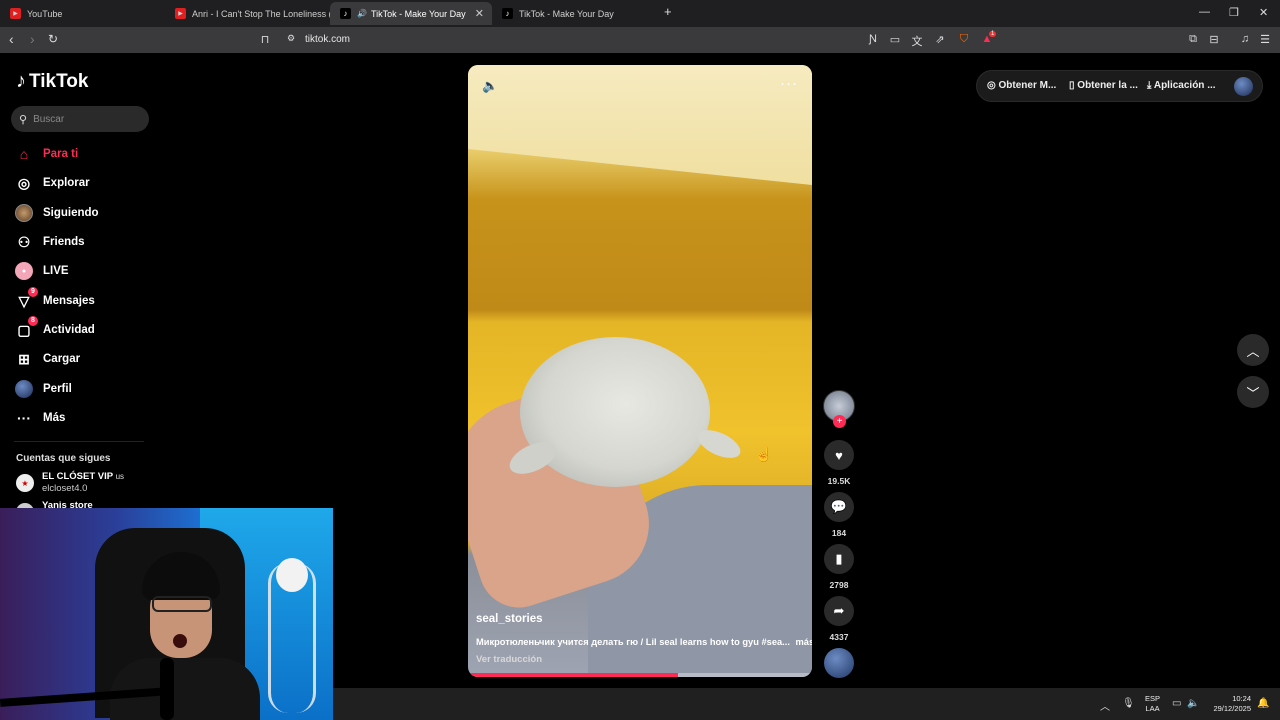 This screenshot has height=720, width=1280. What do you see at coordinates (63, 458) in the screenshot?
I see `following-title: Cuentas que sigues` at bounding box center [63, 458].